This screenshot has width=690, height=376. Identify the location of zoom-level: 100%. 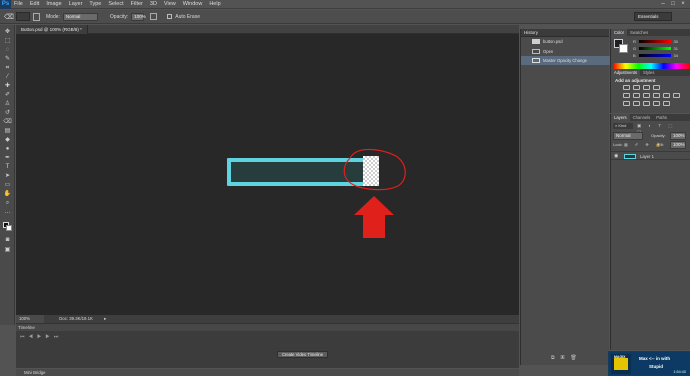
(30, 319).